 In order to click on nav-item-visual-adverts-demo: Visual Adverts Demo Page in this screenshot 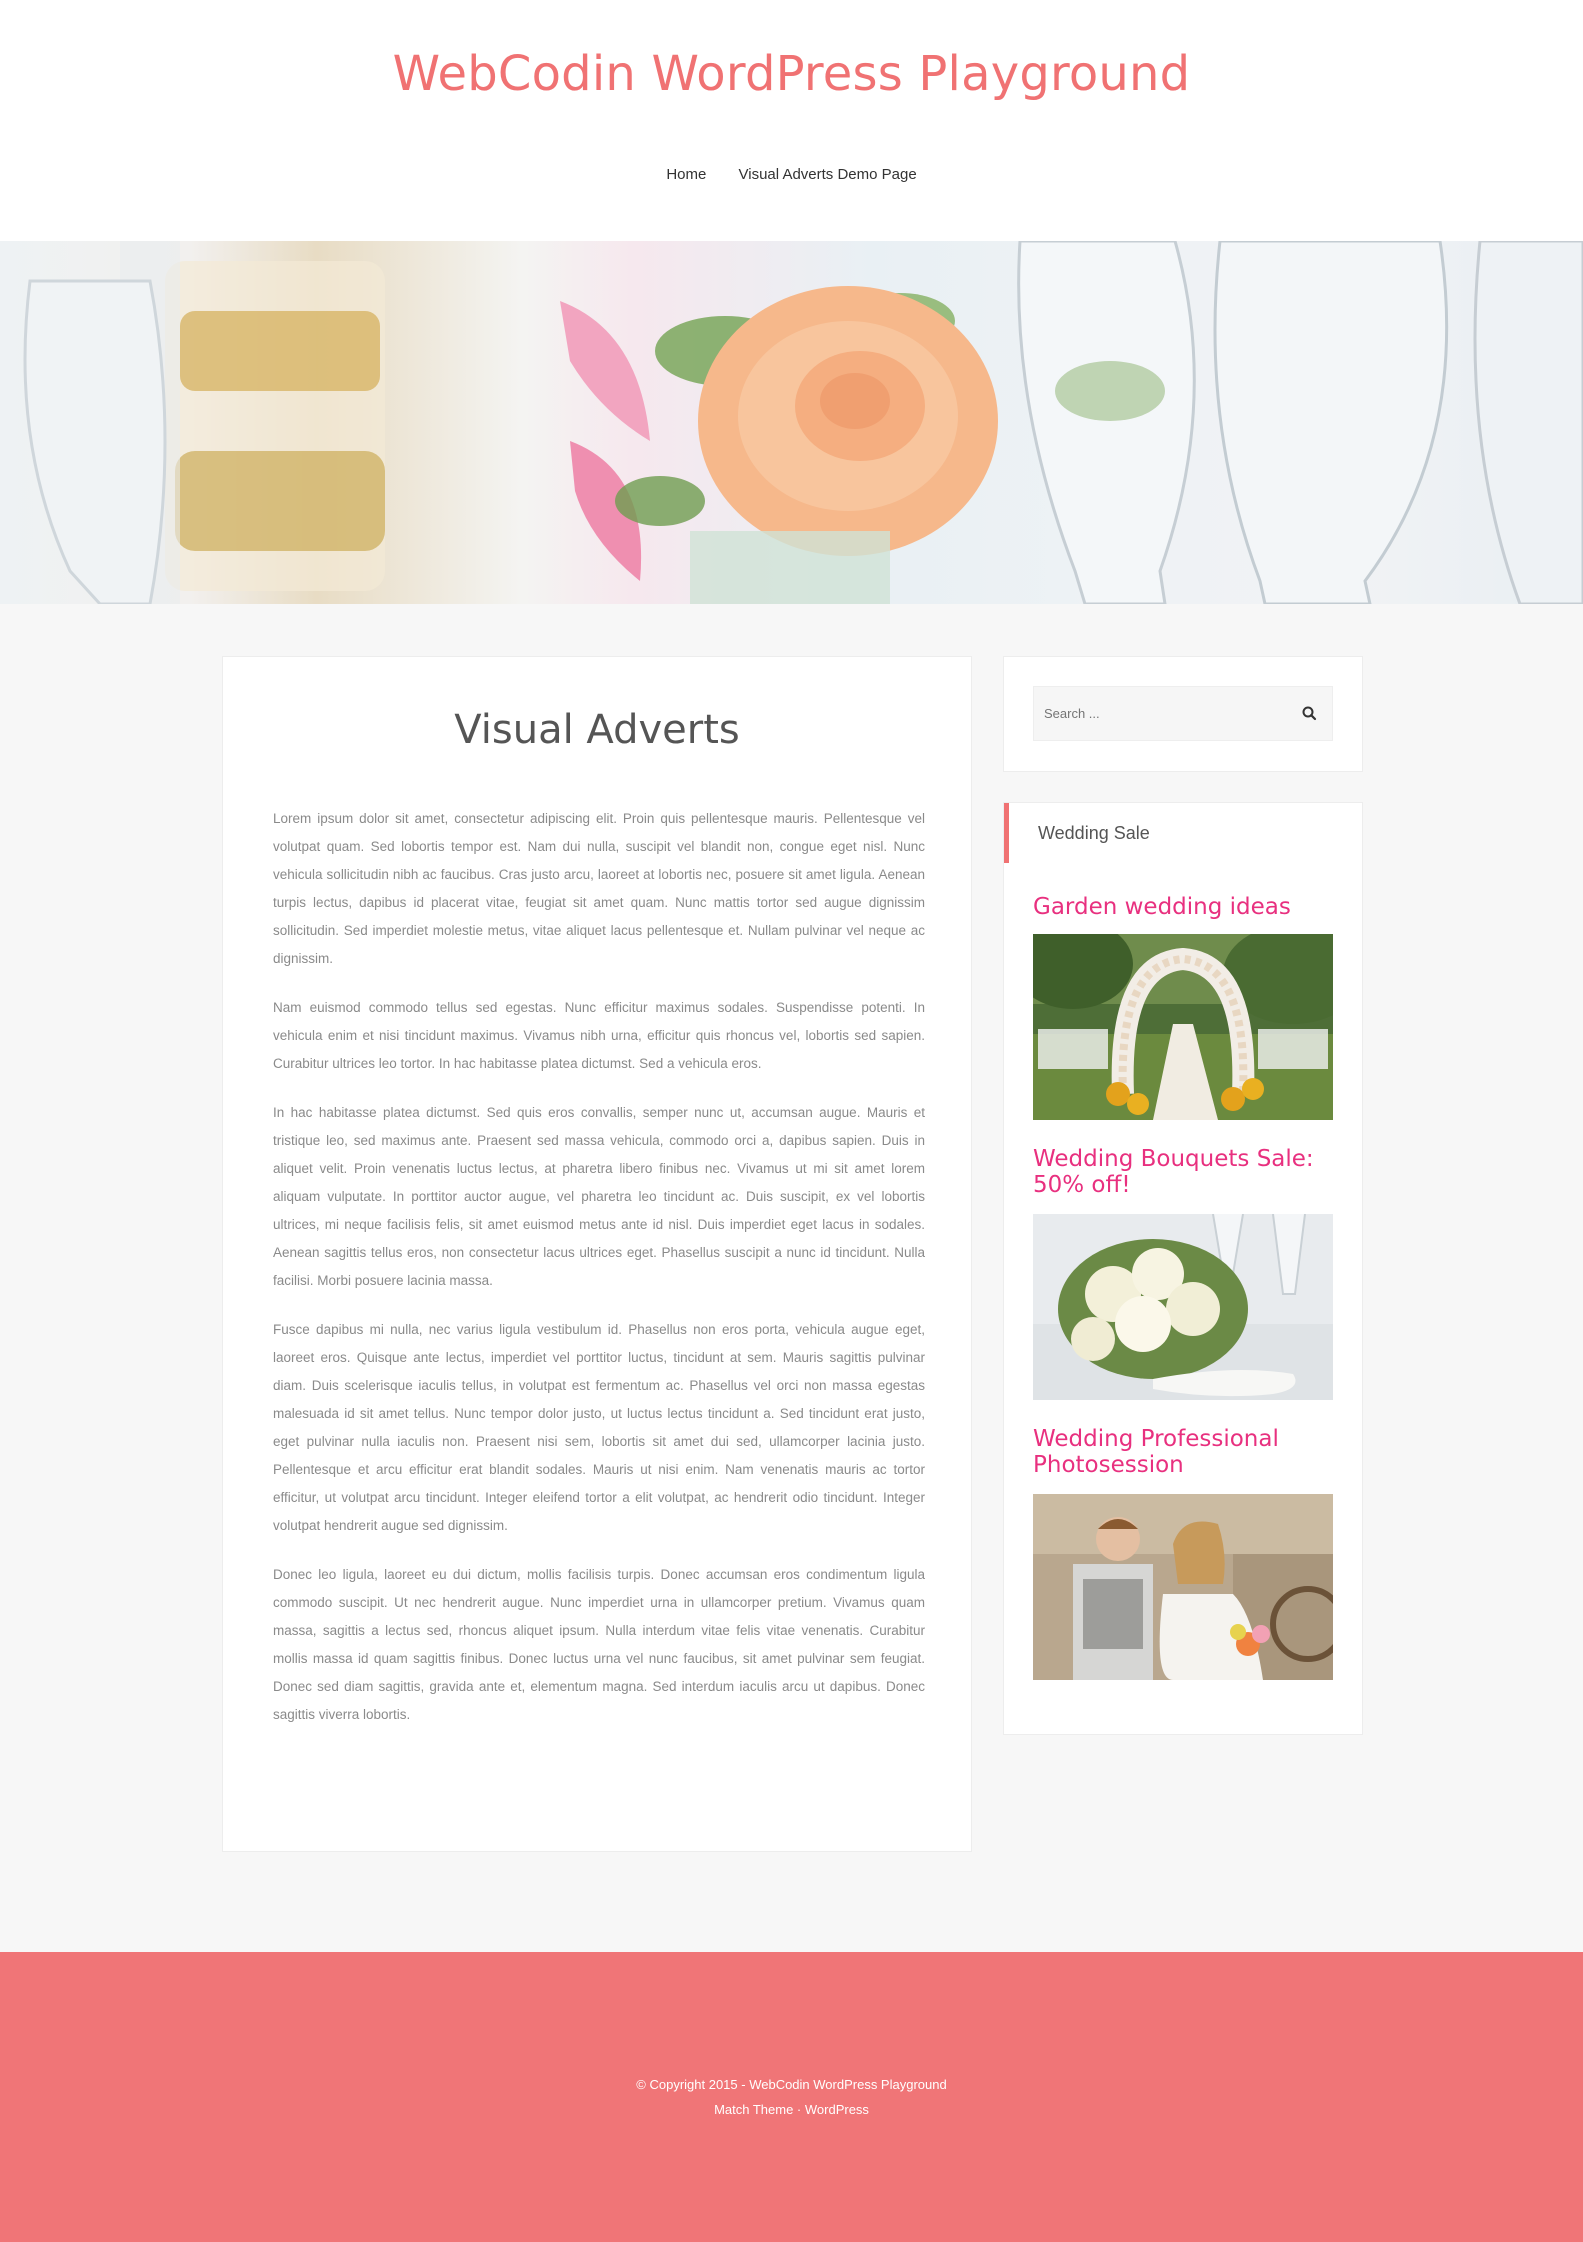, I will do `click(828, 174)`.